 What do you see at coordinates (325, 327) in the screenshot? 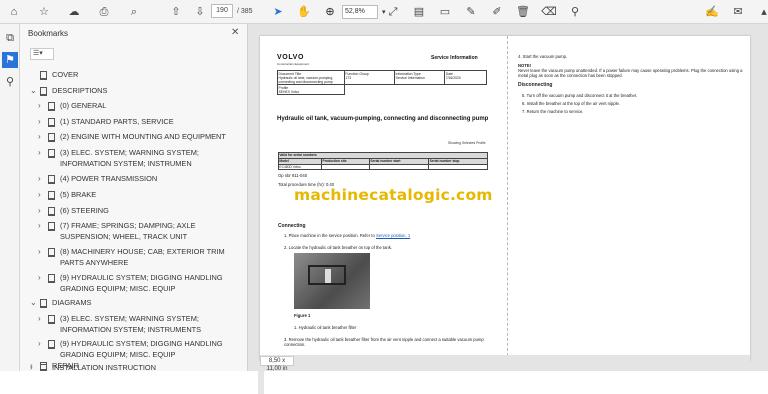
I see `figure-caption: 1. Hydraulic oil tank breather filter` at bounding box center [325, 327].